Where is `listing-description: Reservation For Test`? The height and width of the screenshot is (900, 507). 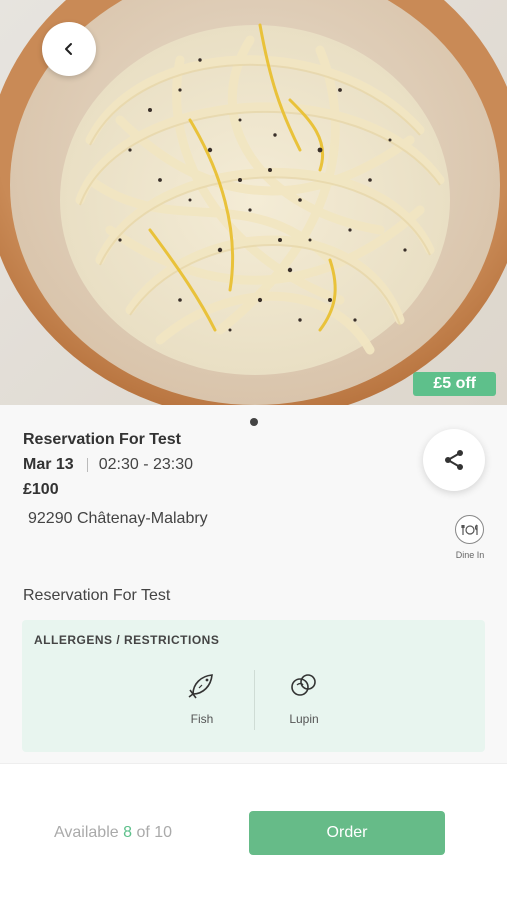
listing-description: Reservation For Test is located at coordinates (97, 595).